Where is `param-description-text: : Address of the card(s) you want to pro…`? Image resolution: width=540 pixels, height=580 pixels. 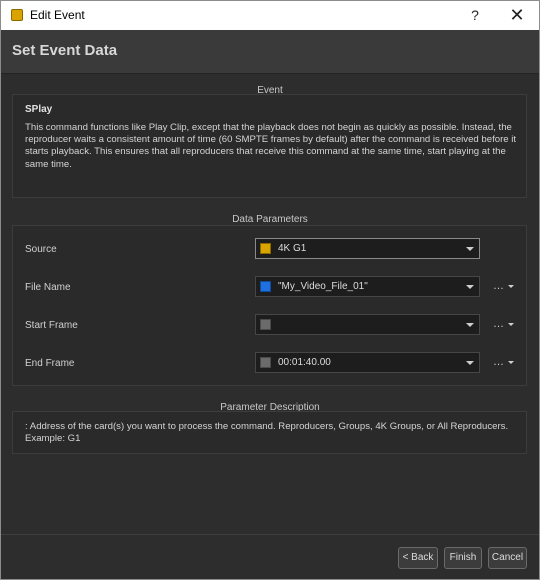
param-description-text: : Address of the card(s) you want to pro… is located at coordinates (267, 433).